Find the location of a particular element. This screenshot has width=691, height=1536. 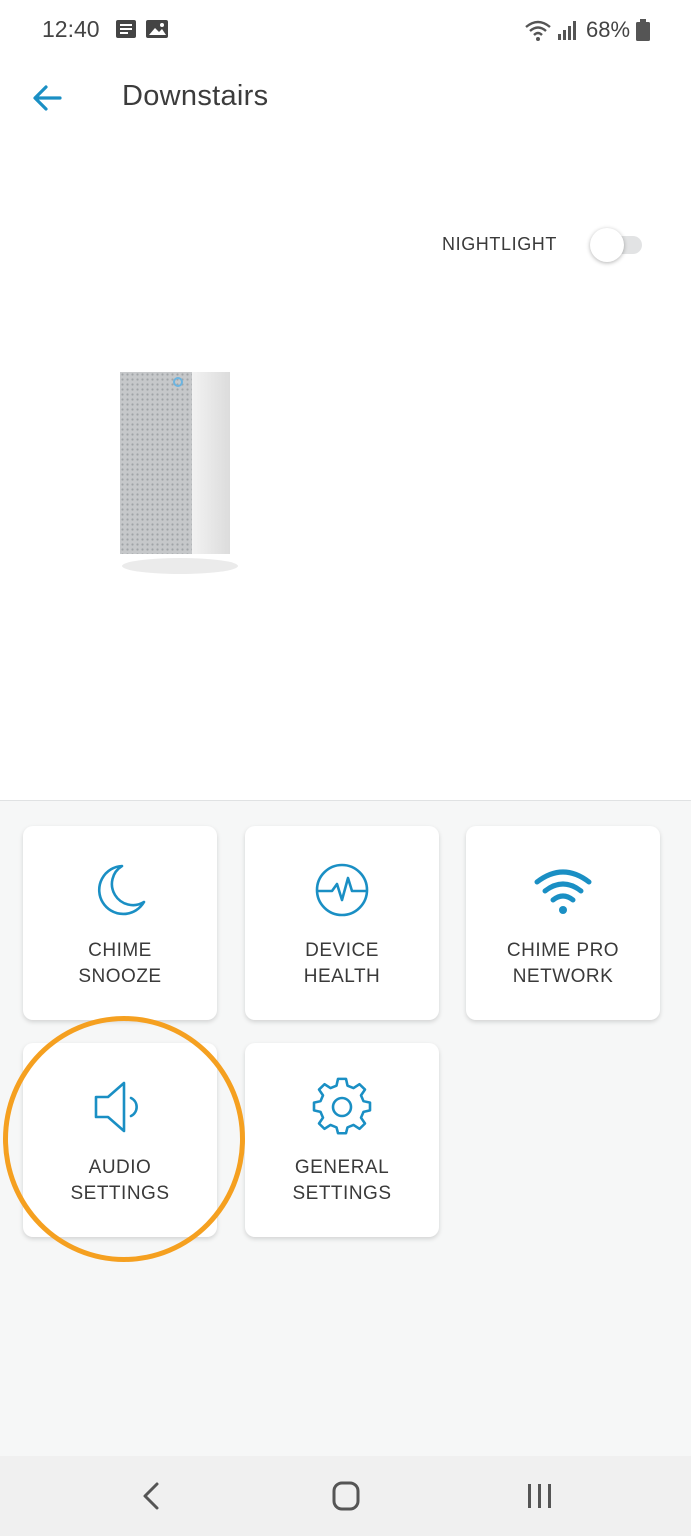

battery-percent: 68% is located at coordinates (608, 29).